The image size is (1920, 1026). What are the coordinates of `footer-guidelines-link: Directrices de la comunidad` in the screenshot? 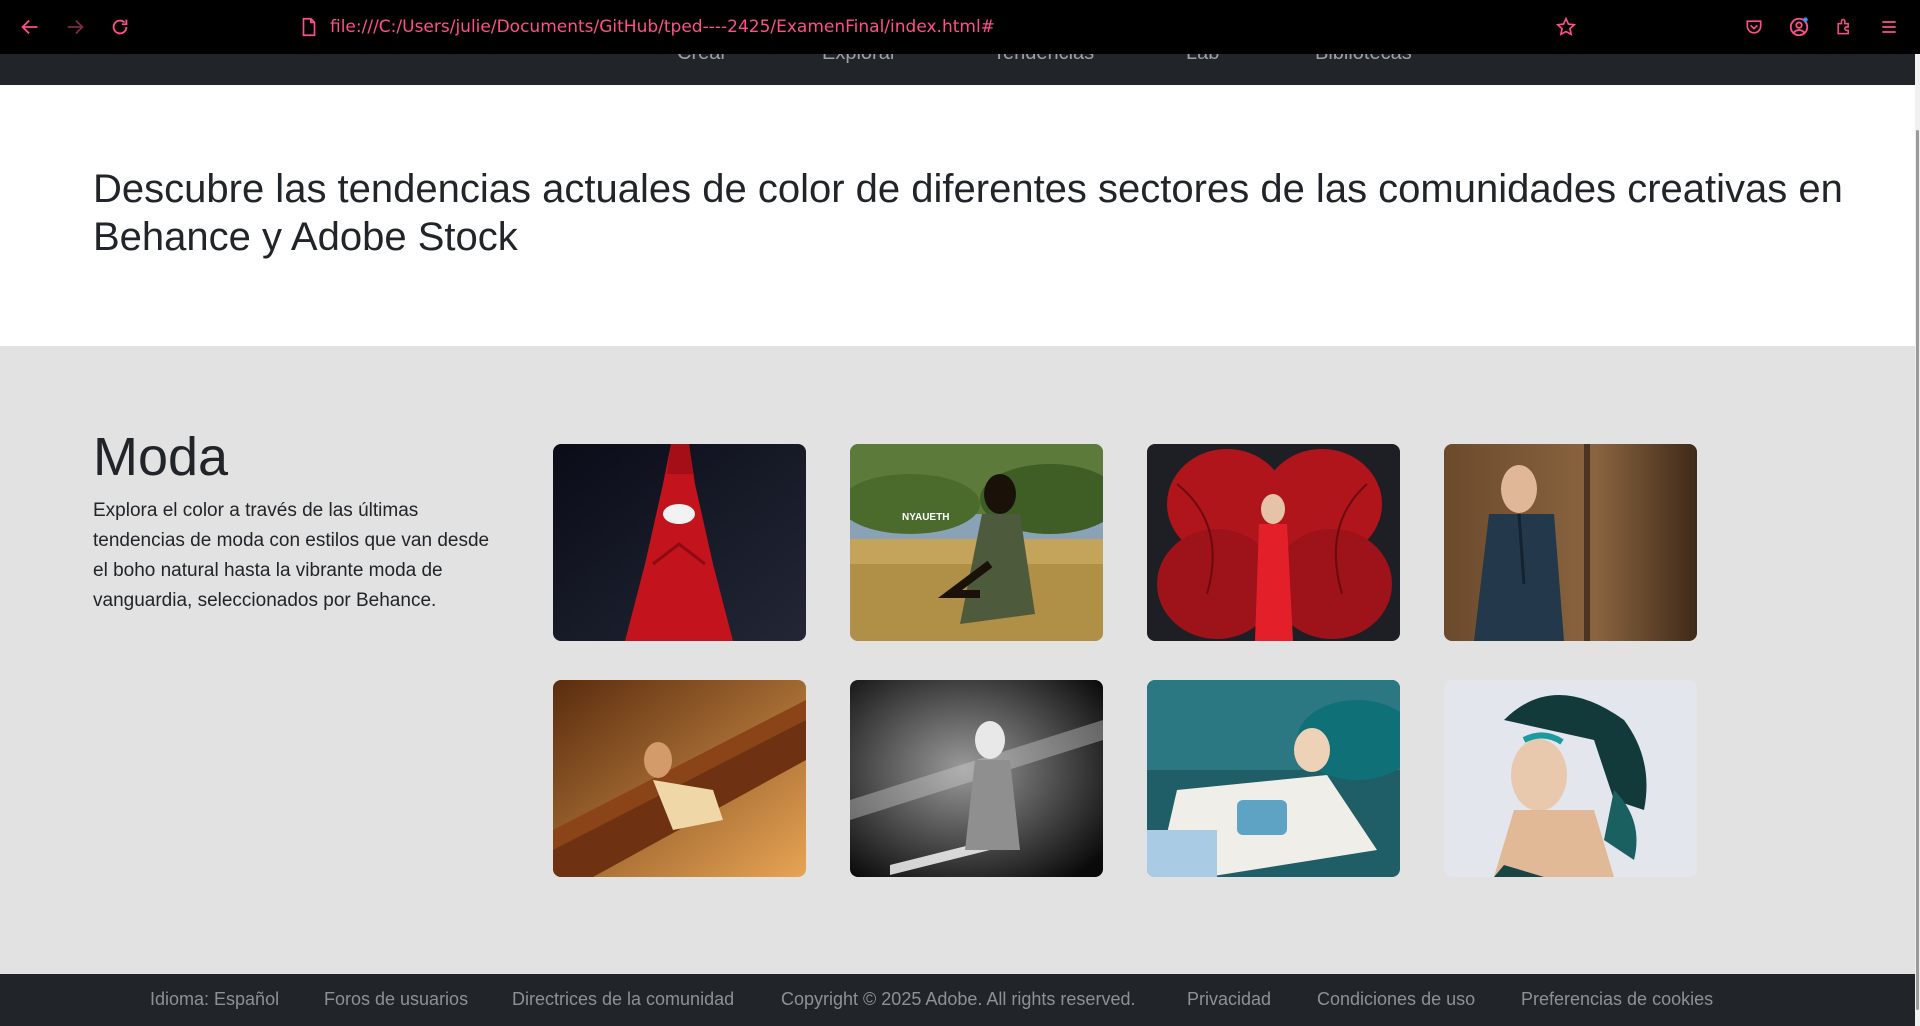 It's located at (623, 999).